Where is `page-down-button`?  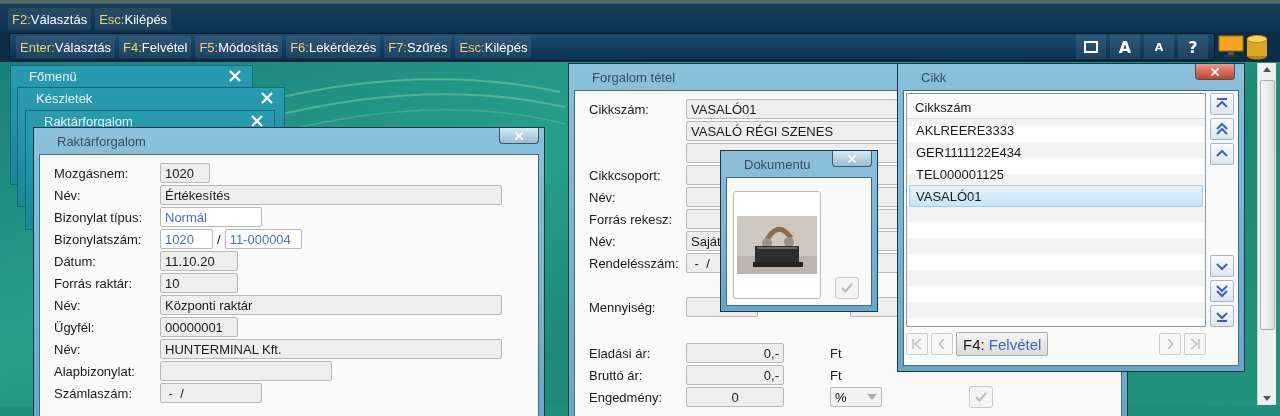 page-down-button is located at coordinates (1222, 291).